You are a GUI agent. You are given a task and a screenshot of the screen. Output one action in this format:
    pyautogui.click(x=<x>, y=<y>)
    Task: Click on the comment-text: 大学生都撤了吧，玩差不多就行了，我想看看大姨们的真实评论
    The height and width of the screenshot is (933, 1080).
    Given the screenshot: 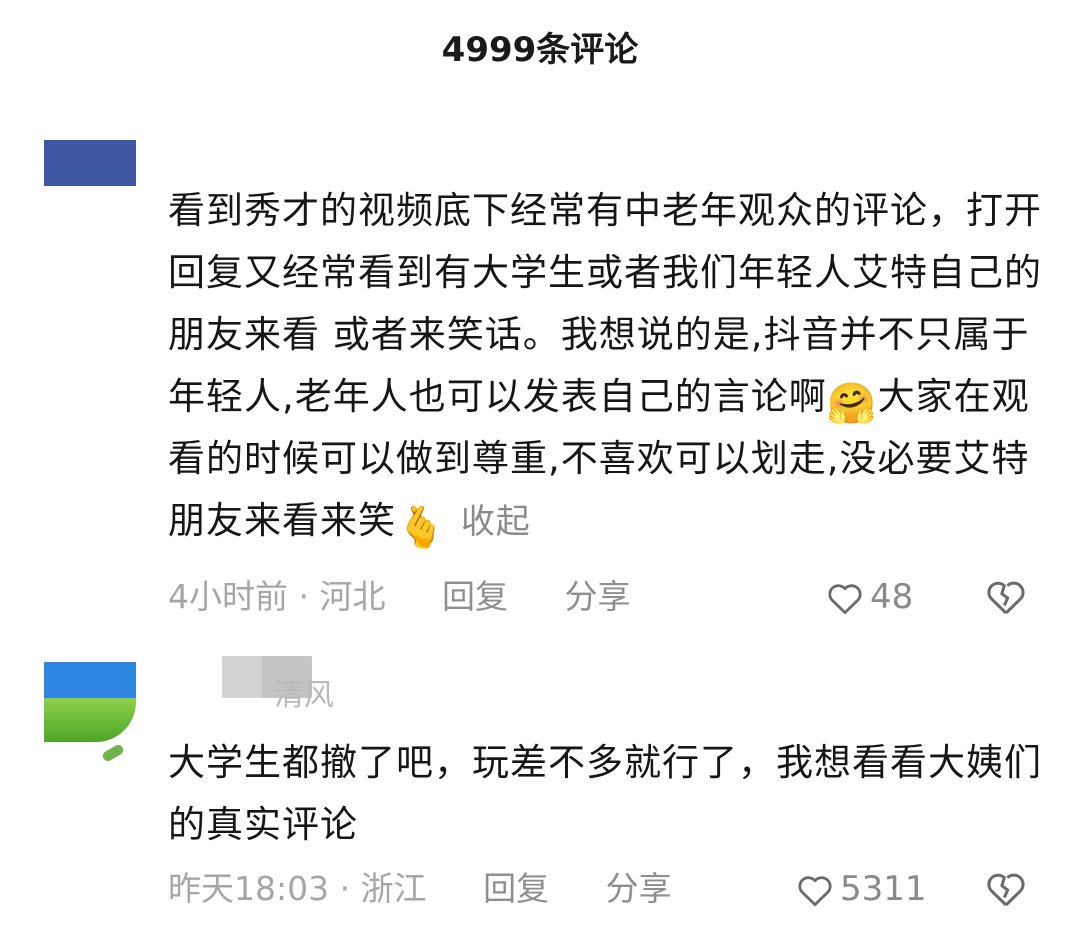 What is the action you would take?
    pyautogui.click(x=605, y=793)
    